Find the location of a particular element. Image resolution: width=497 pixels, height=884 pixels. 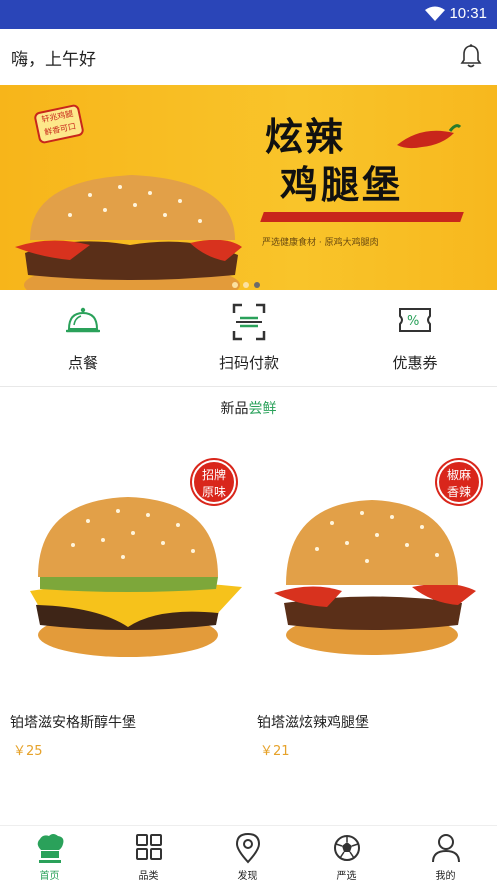

tab-label: 严选 is located at coordinates (346, 876).